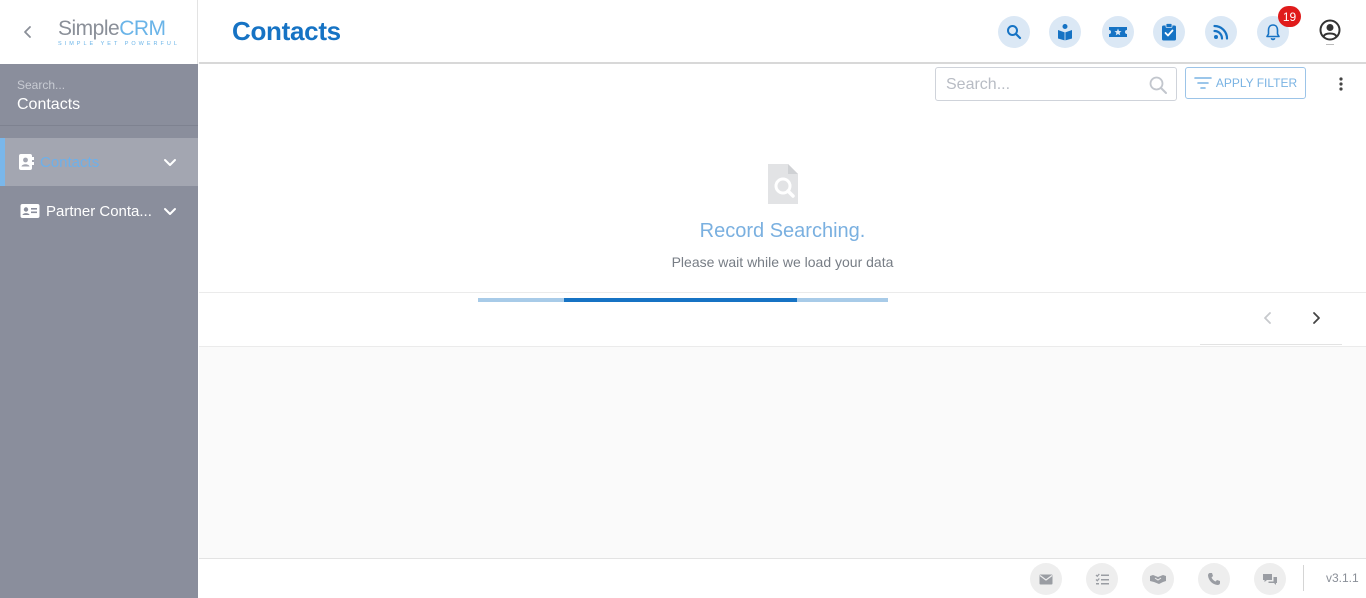 This screenshot has width=1366, height=598. Describe the element at coordinates (70, 162) in the screenshot. I see `sidebar-item-label: Contacts` at that location.